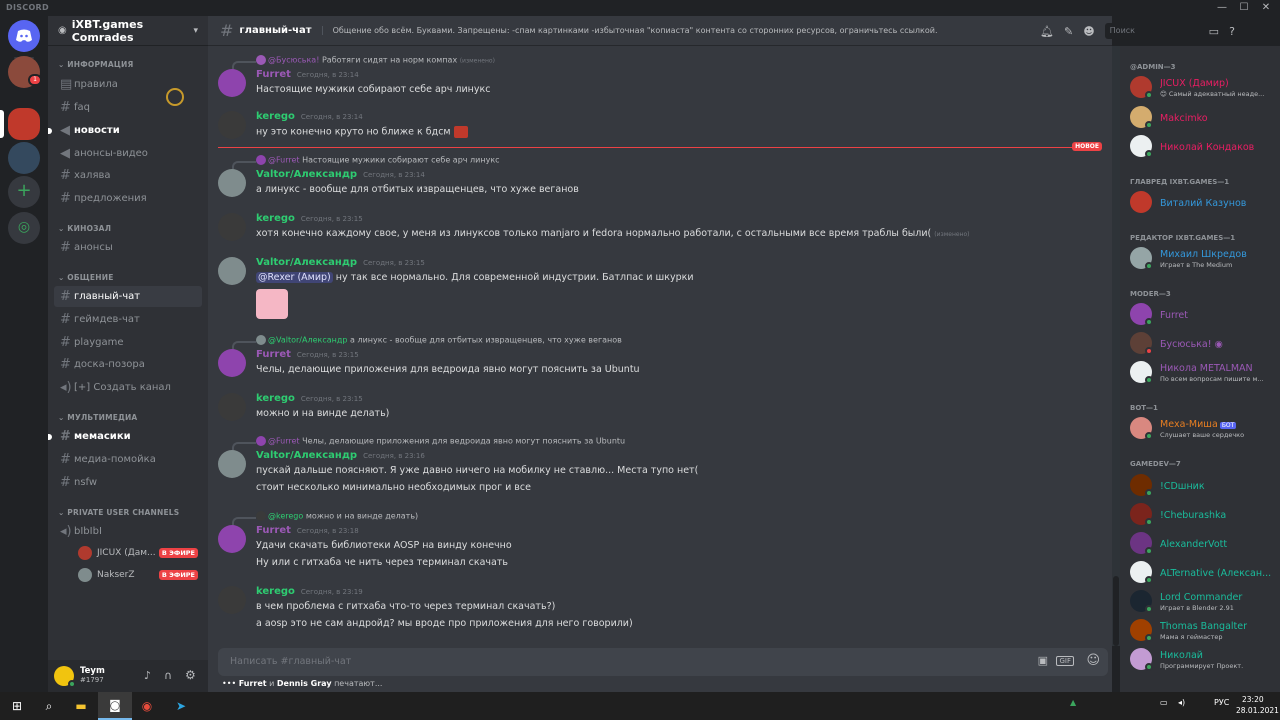  What do you see at coordinates (307, 354) in the screenshot?
I see `message-author: Furret Сегодня, в 23:15` at bounding box center [307, 354].